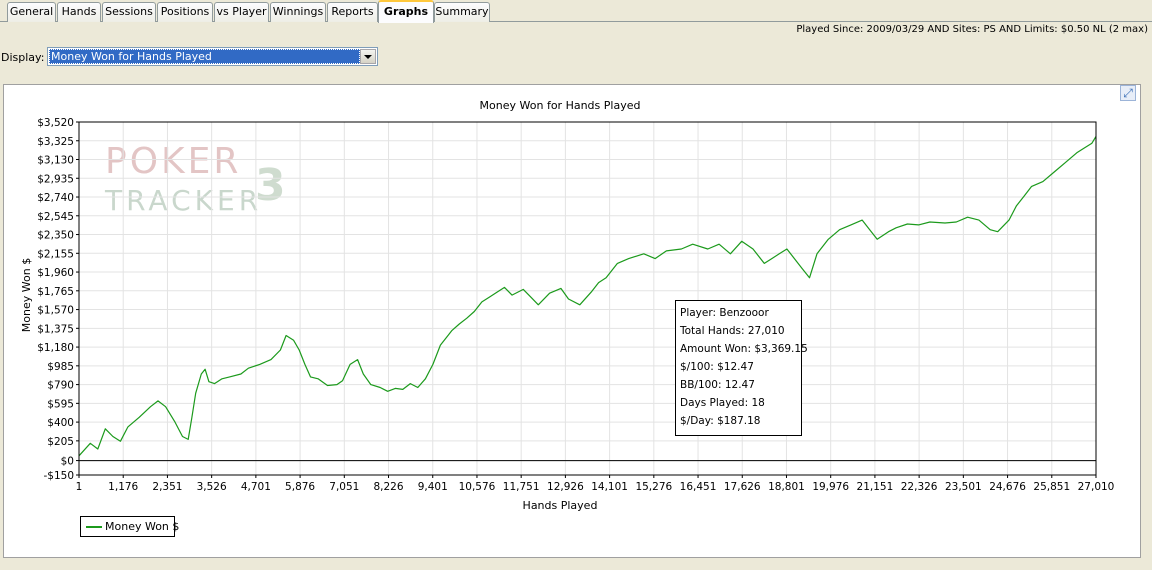 The image size is (1152, 570). Describe the element at coordinates (270, 185) in the screenshot. I see `watermark-number: 3` at that location.